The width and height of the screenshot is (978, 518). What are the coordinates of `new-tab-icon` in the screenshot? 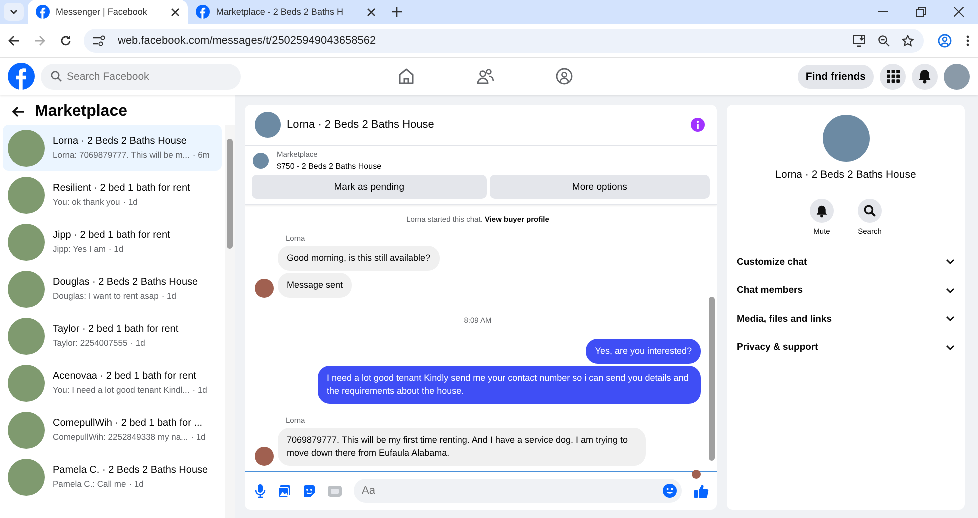 It's located at (397, 12).